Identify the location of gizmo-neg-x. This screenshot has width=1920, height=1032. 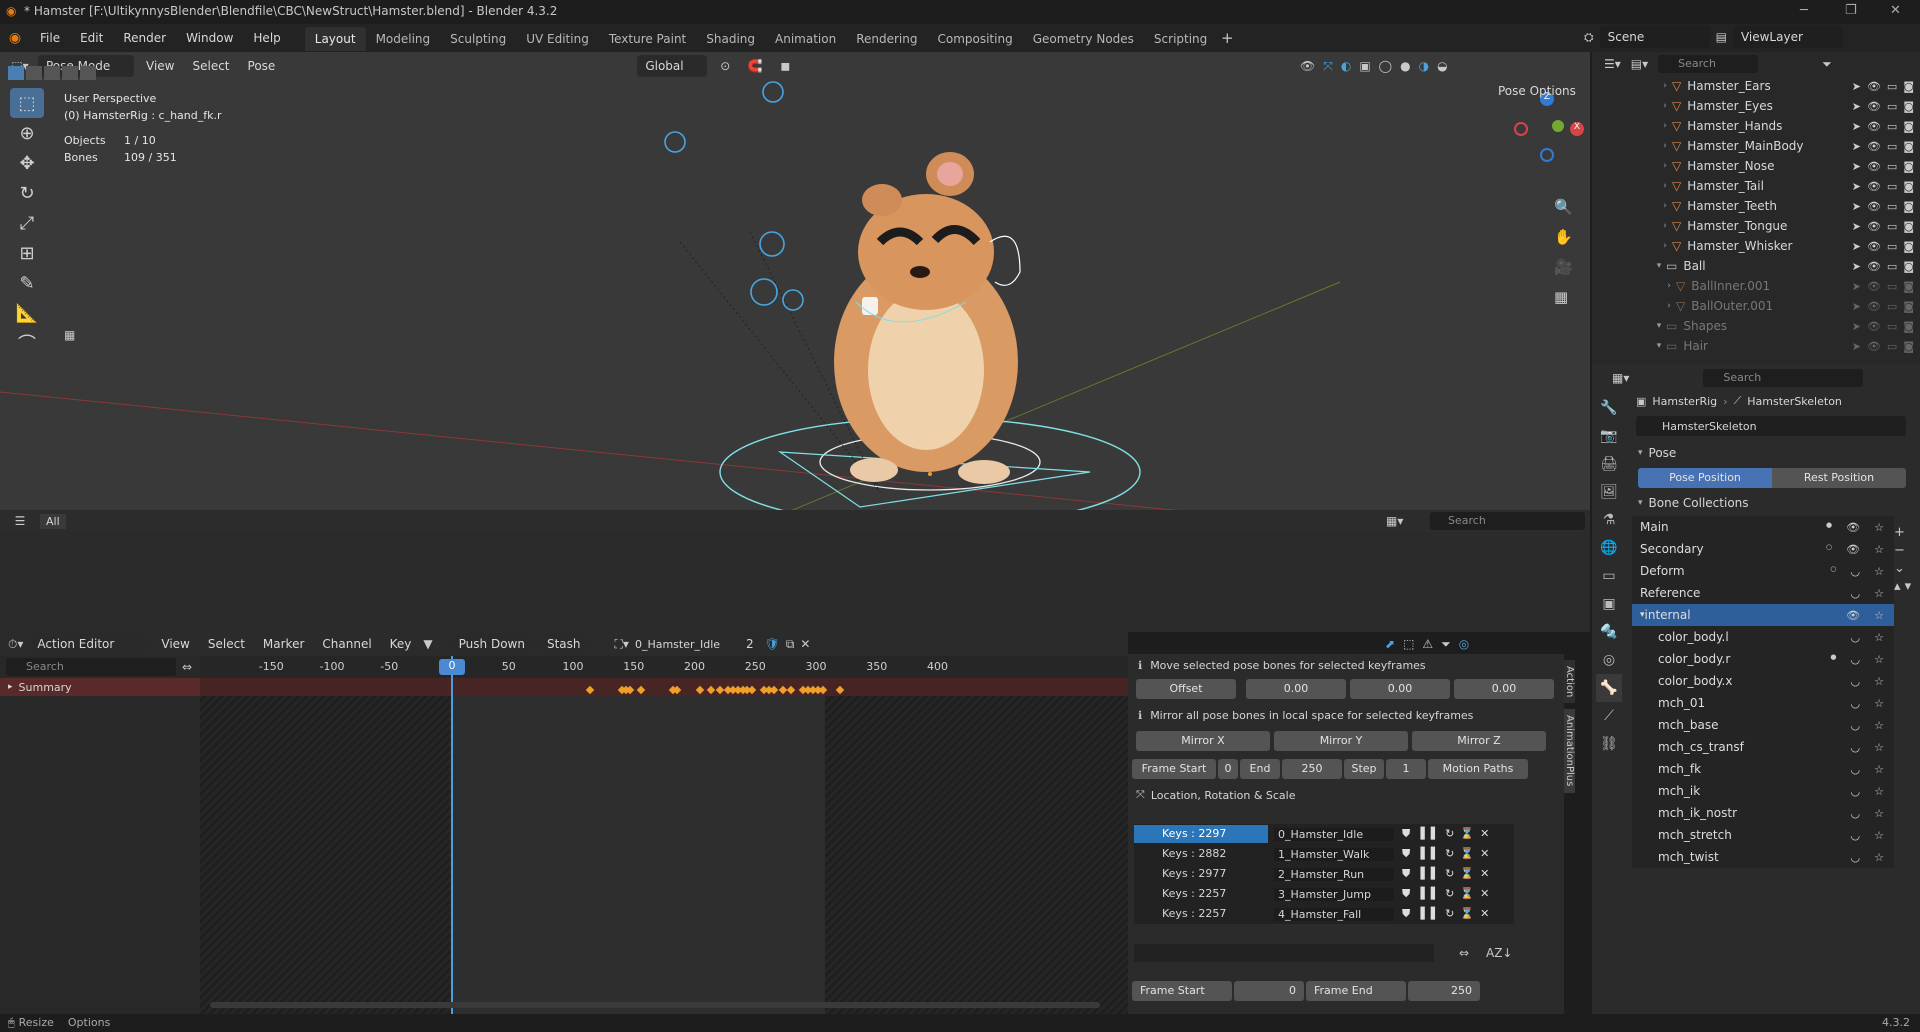
(1521, 129).